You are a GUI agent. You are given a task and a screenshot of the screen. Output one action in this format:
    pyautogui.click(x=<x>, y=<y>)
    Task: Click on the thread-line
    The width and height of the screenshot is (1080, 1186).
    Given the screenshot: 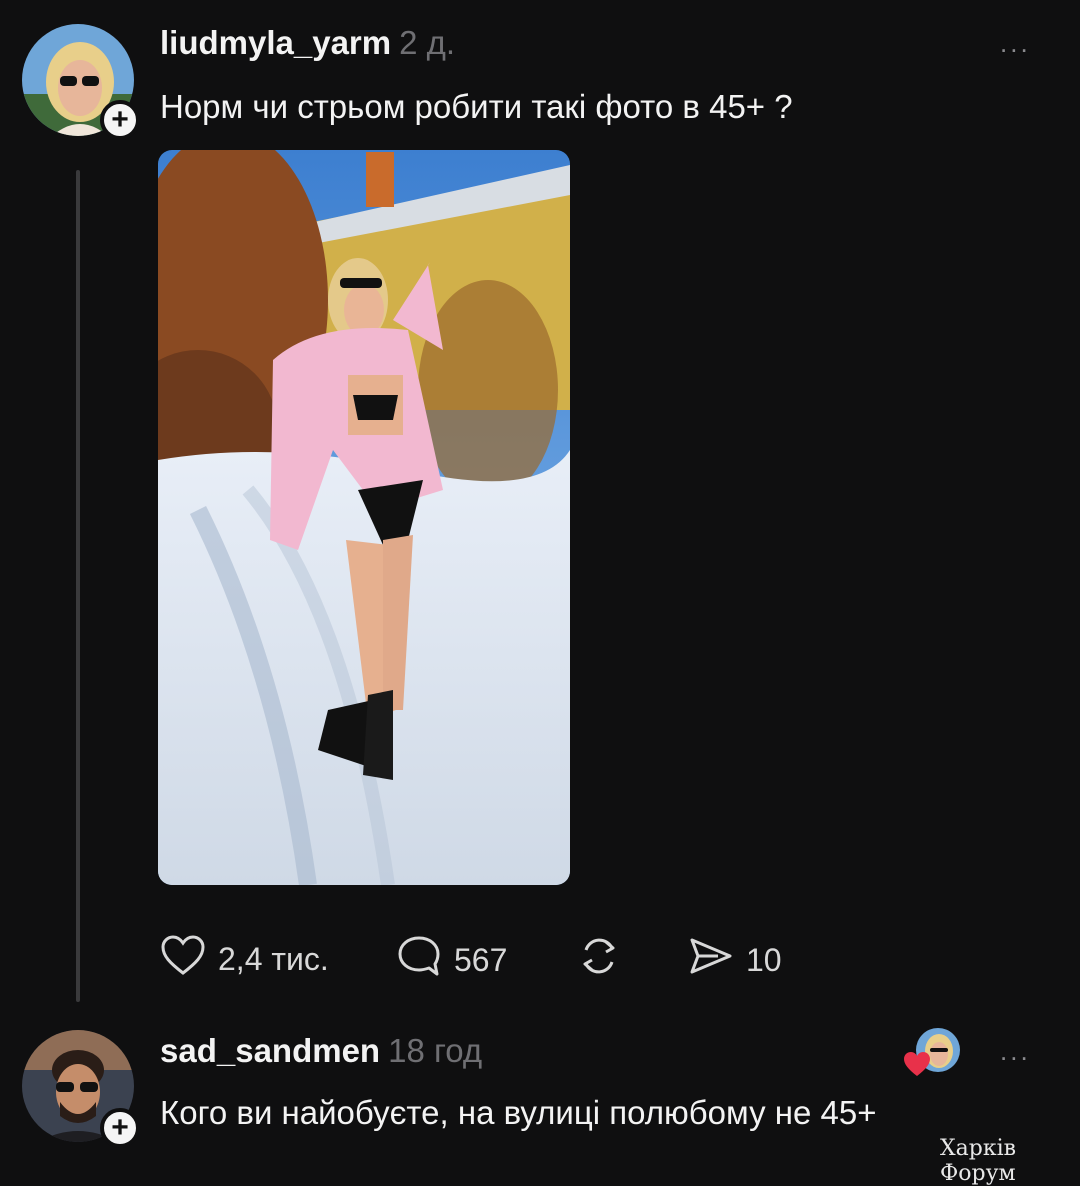 What is the action you would take?
    pyautogui.click(x=78, y=586)
    